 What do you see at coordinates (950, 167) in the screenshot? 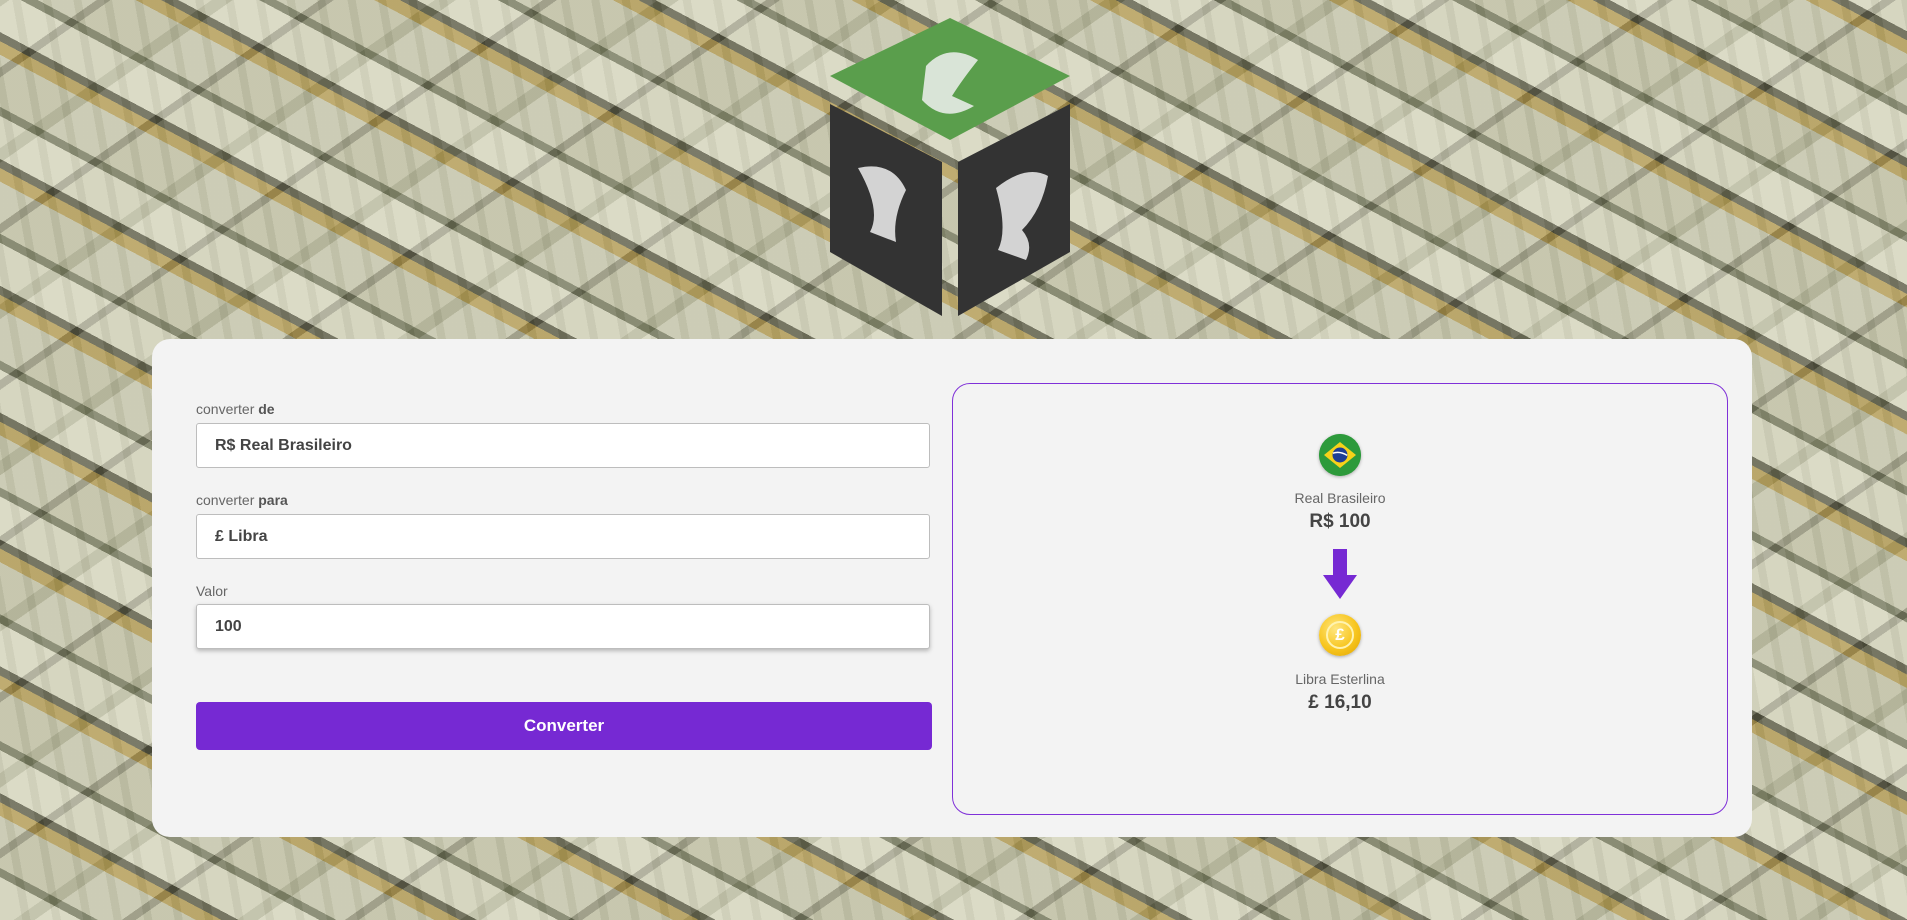
I see `currency-cube-logo` at bounding box center [950, 167].